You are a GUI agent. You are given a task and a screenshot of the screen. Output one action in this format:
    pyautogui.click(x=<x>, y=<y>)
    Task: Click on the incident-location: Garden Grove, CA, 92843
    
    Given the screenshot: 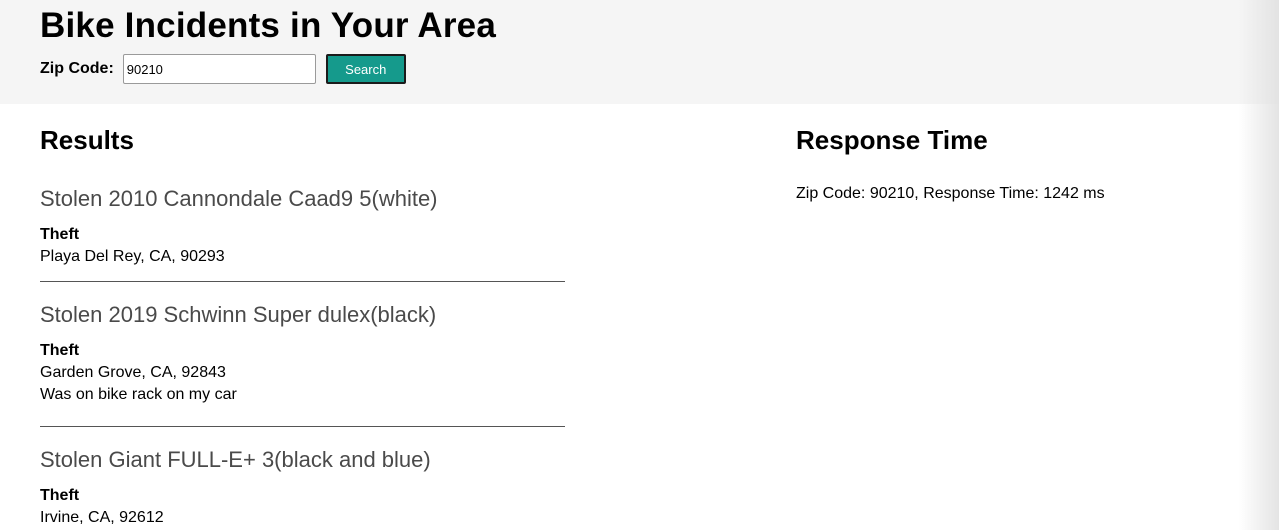 What is the action you would take?
    pyautogui.click(x=133, y=372)
    